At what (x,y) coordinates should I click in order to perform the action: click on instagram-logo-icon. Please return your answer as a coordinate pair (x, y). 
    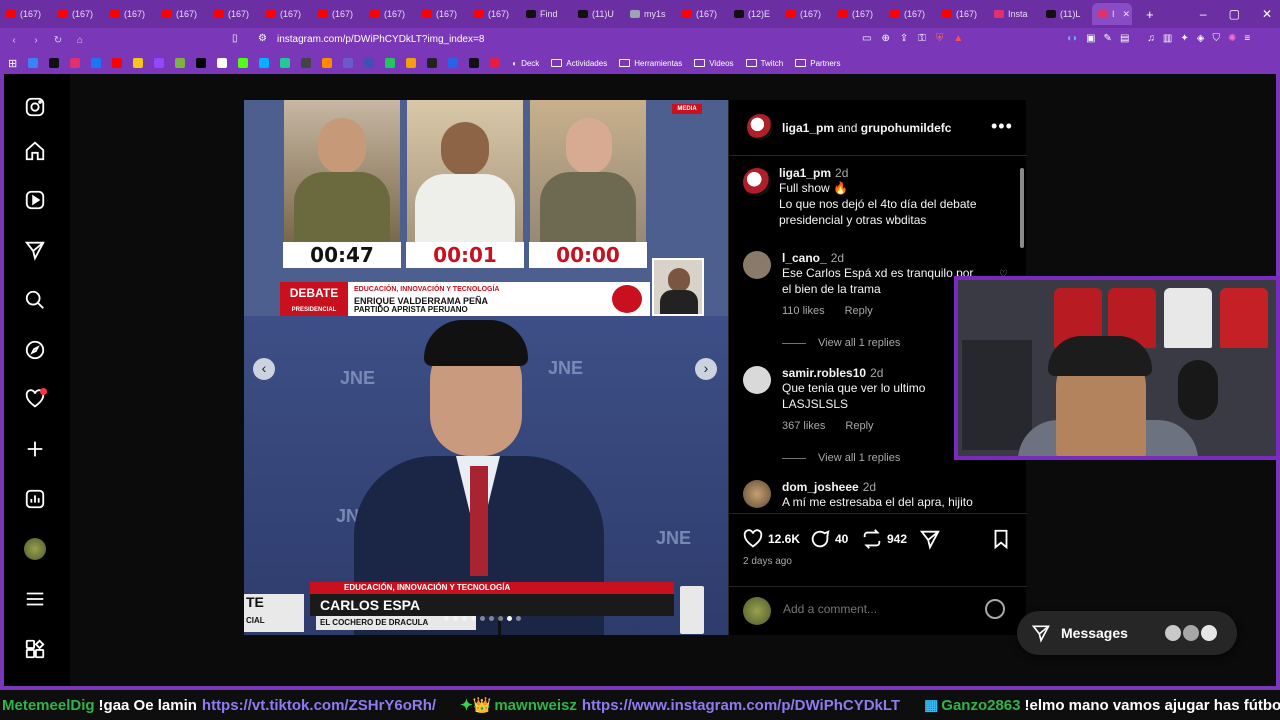
    Looking at the image, I should click on (35, 107).